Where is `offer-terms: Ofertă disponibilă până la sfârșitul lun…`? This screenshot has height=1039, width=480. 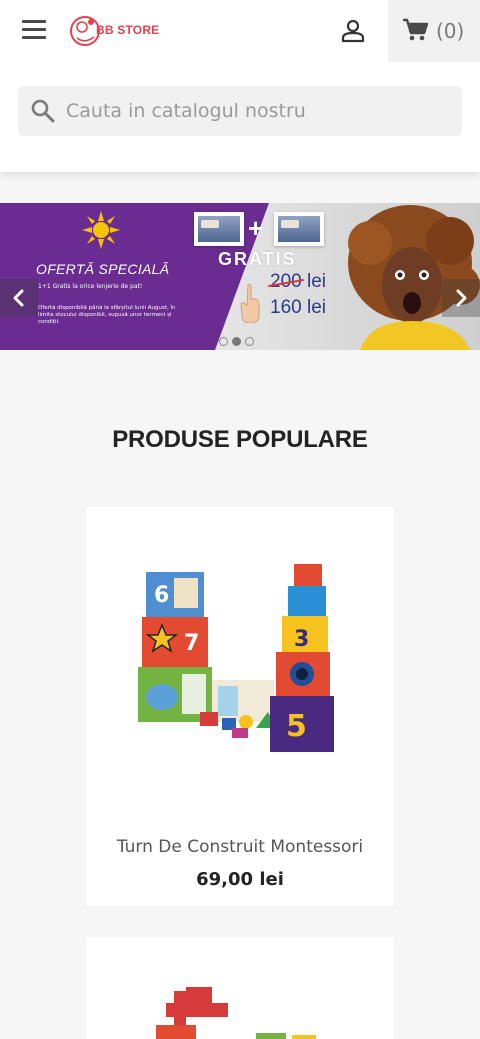
offer-terms: Ofertă disponibilă până la sfârșitul lun… is located at coordinates (107, 315).